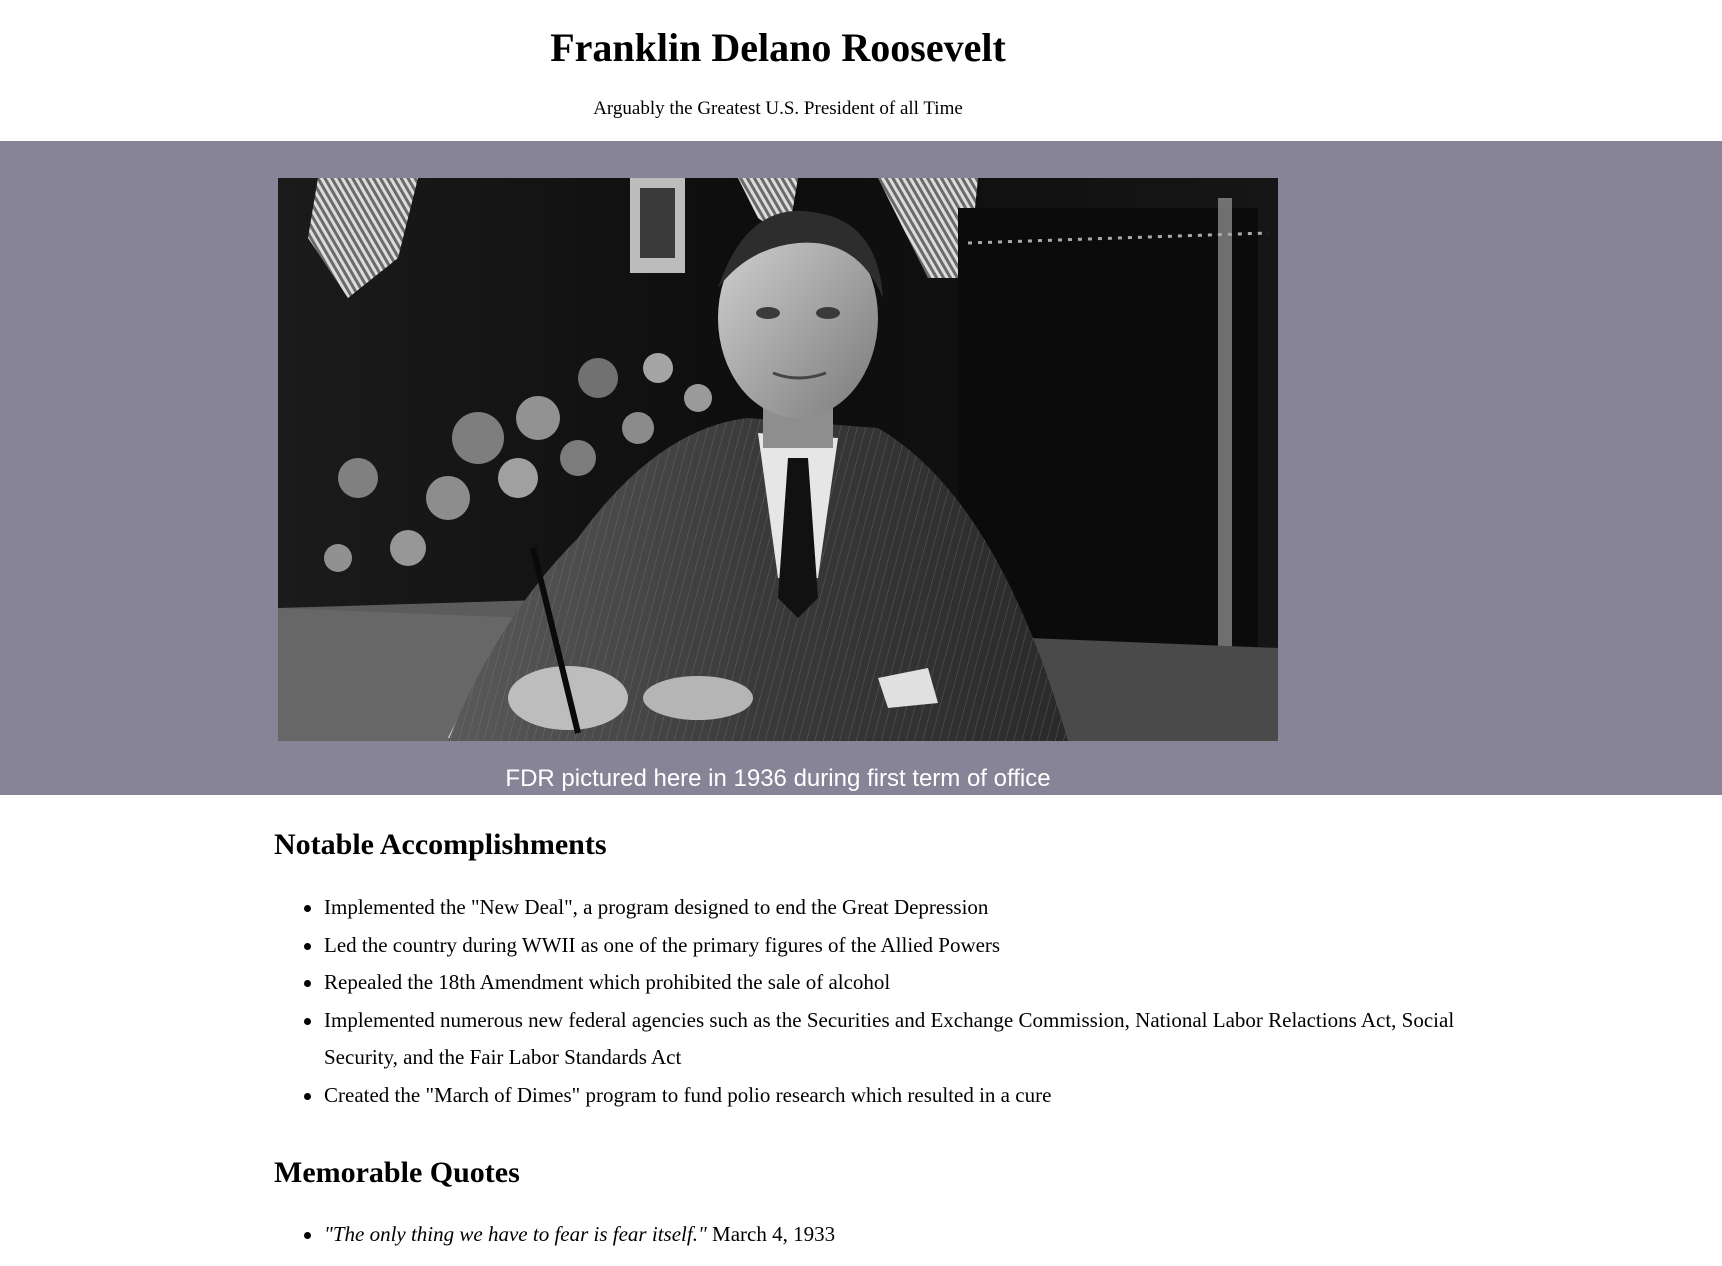  Describe the element at coordinates (778, 47) in the screenshot. I see `page-title: Franklin Delano Roosevelt` at that location.